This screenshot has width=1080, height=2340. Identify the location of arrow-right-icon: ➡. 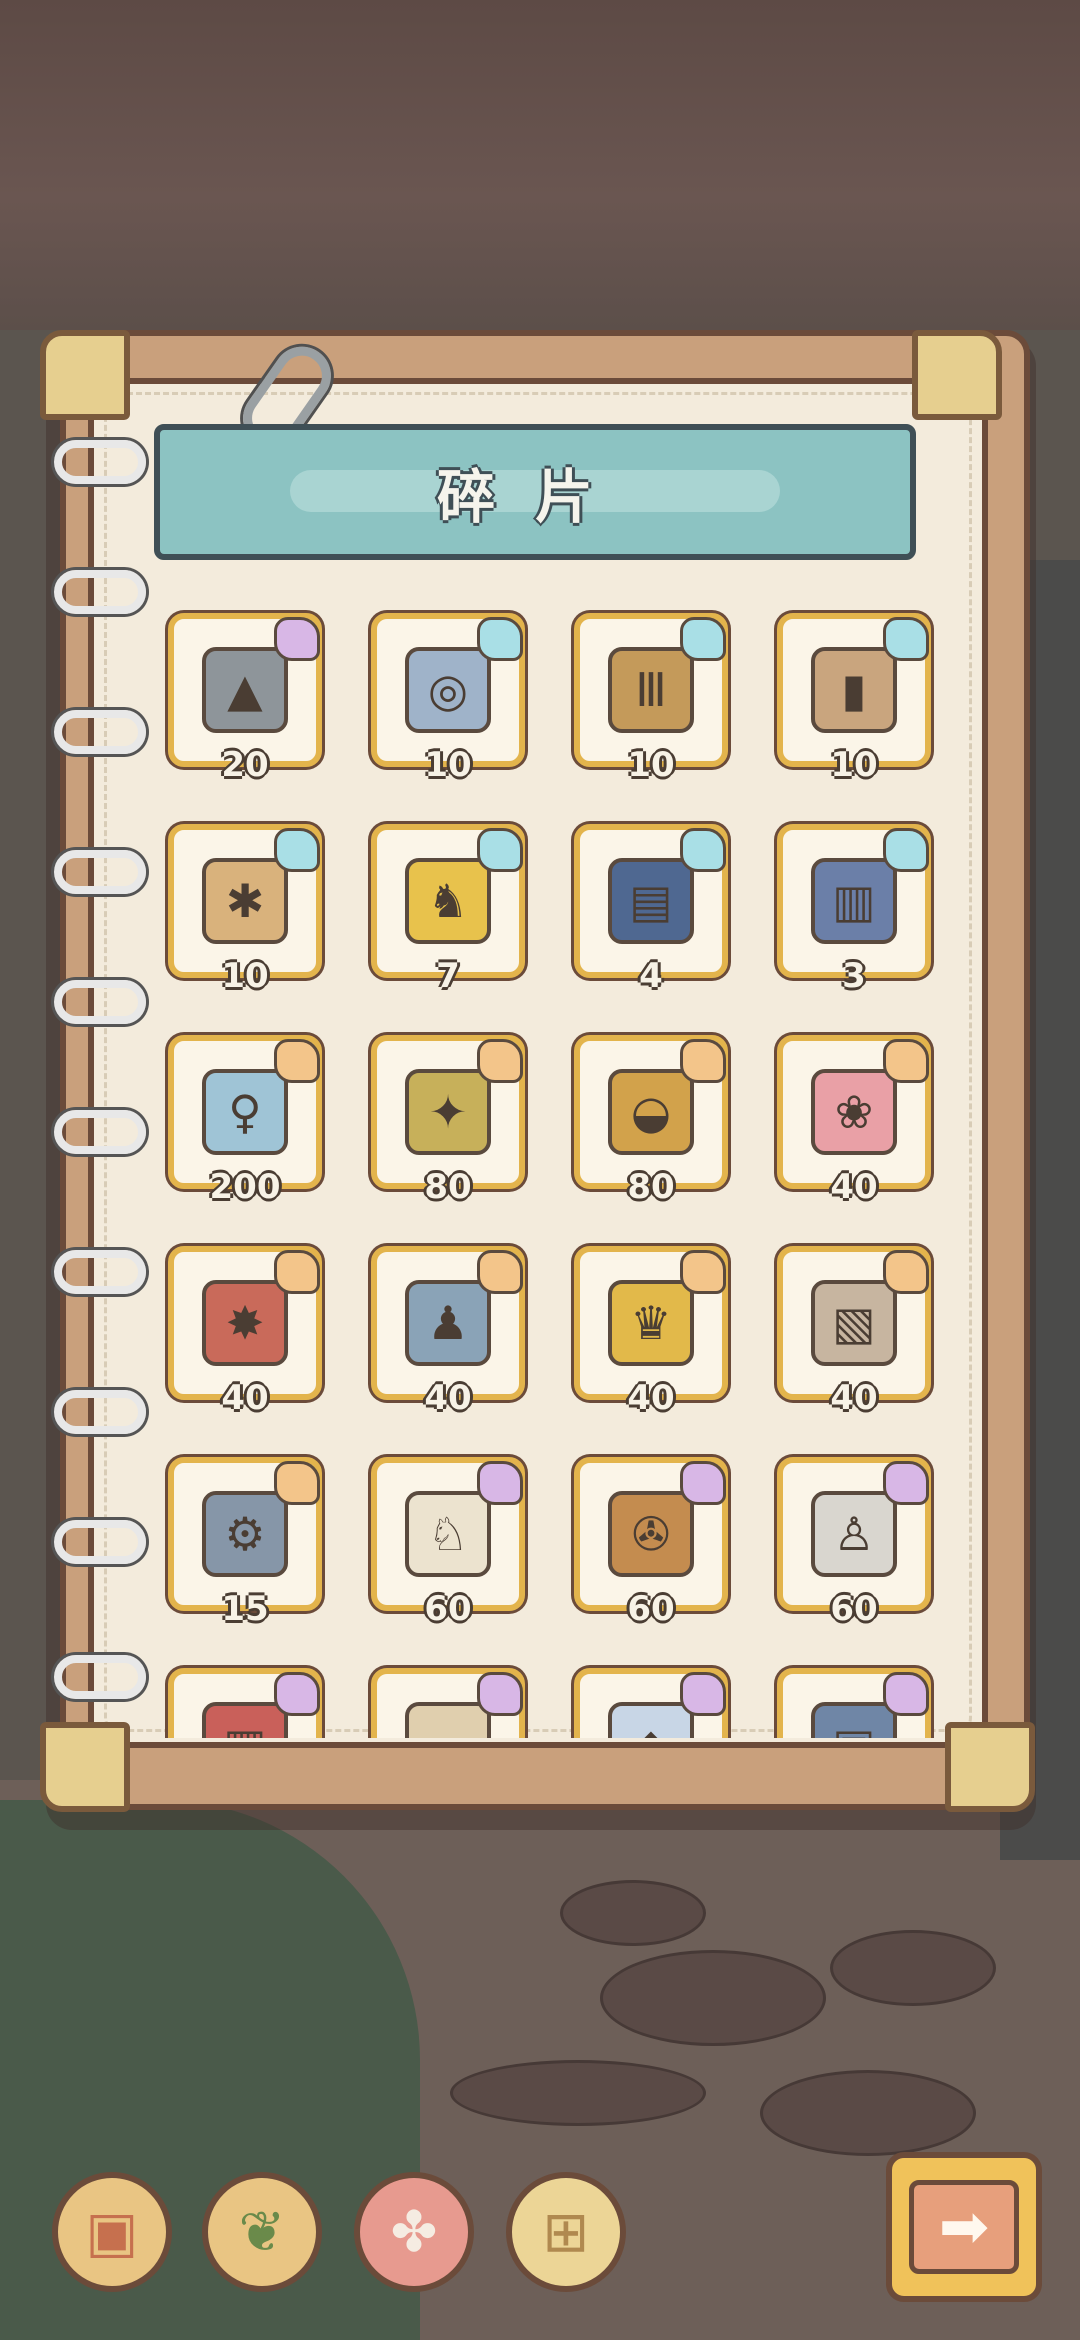
(964, 2227).